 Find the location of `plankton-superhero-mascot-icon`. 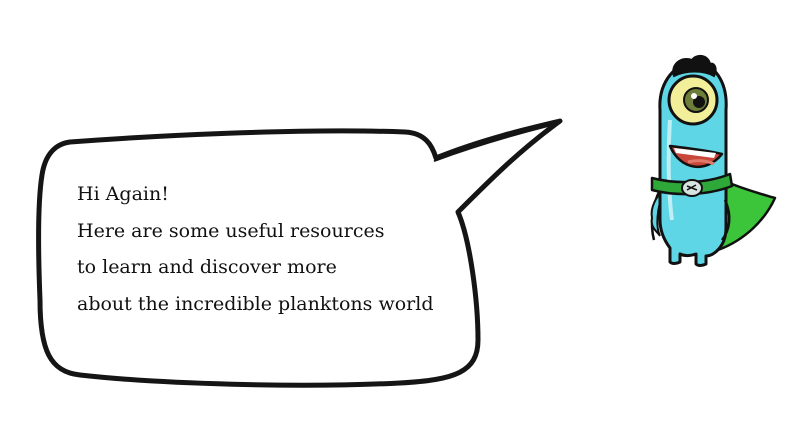

plankton-superhero-mascot-icon is located at coordinates (713, 160).